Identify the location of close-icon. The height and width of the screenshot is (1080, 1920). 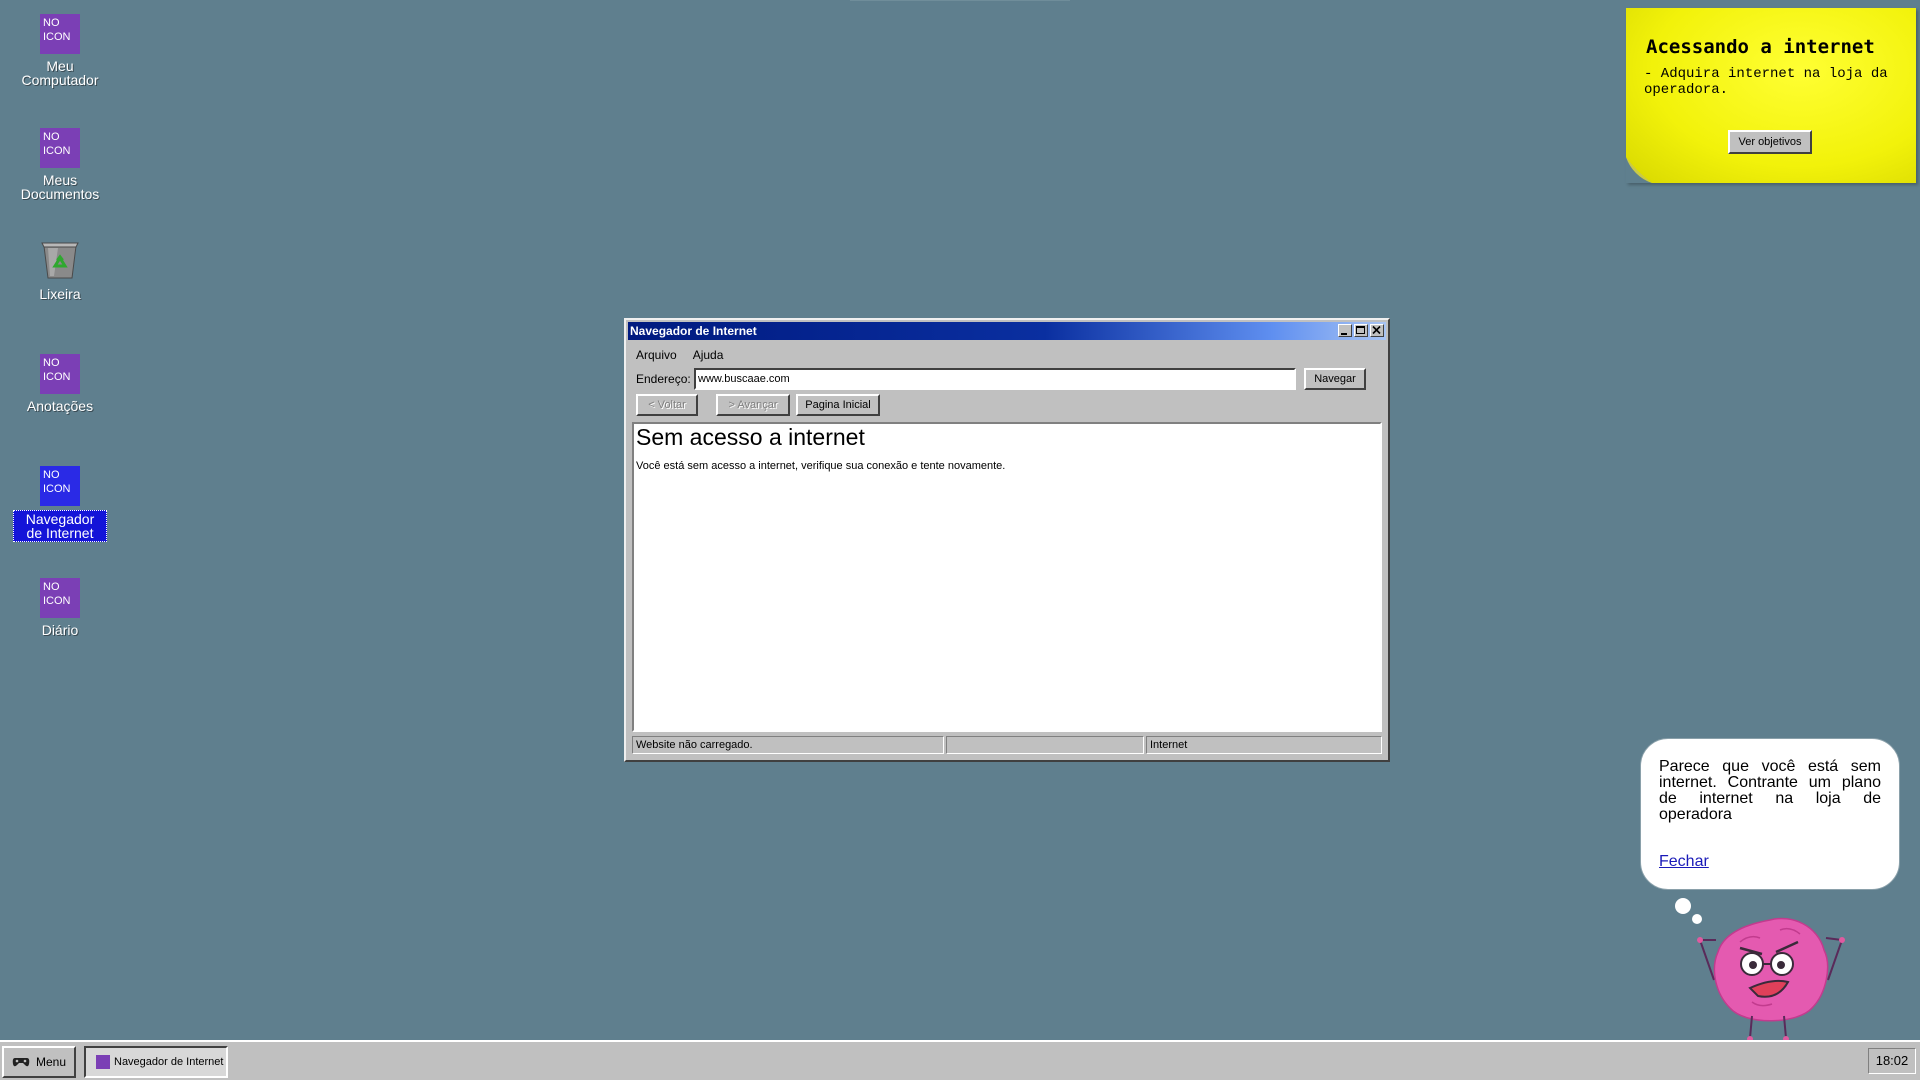
(1376, 330).